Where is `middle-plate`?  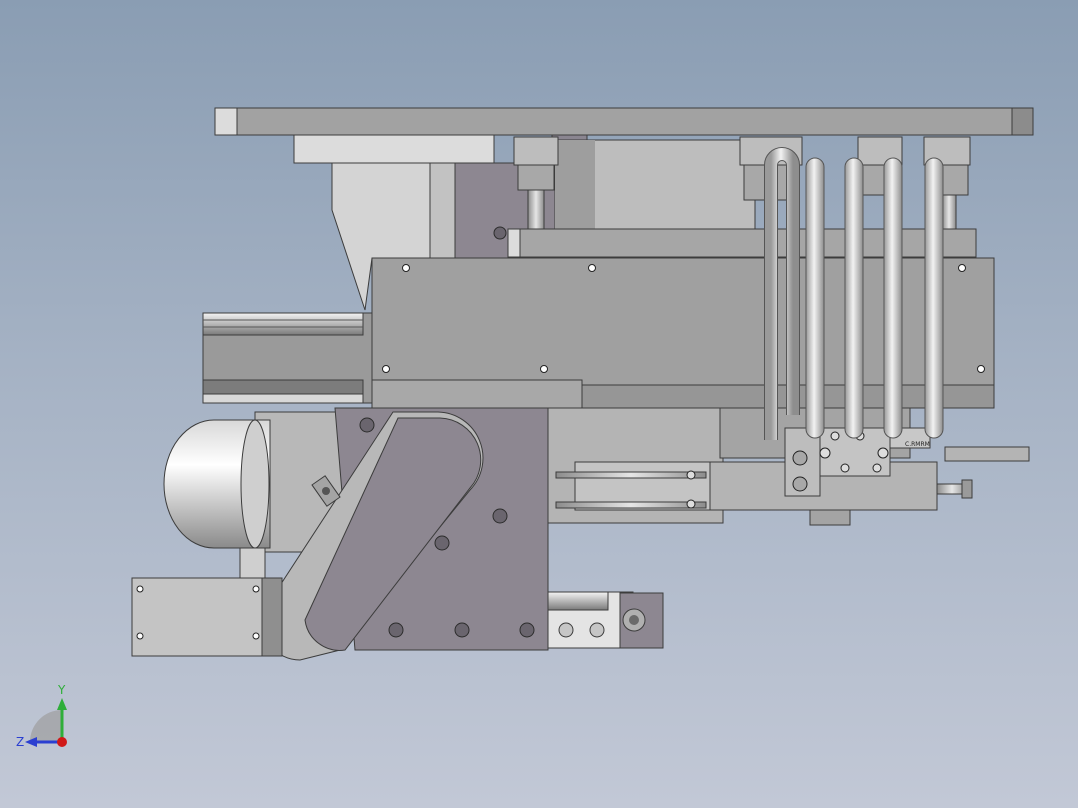
middle-plate is located at coordinates (742, 243).